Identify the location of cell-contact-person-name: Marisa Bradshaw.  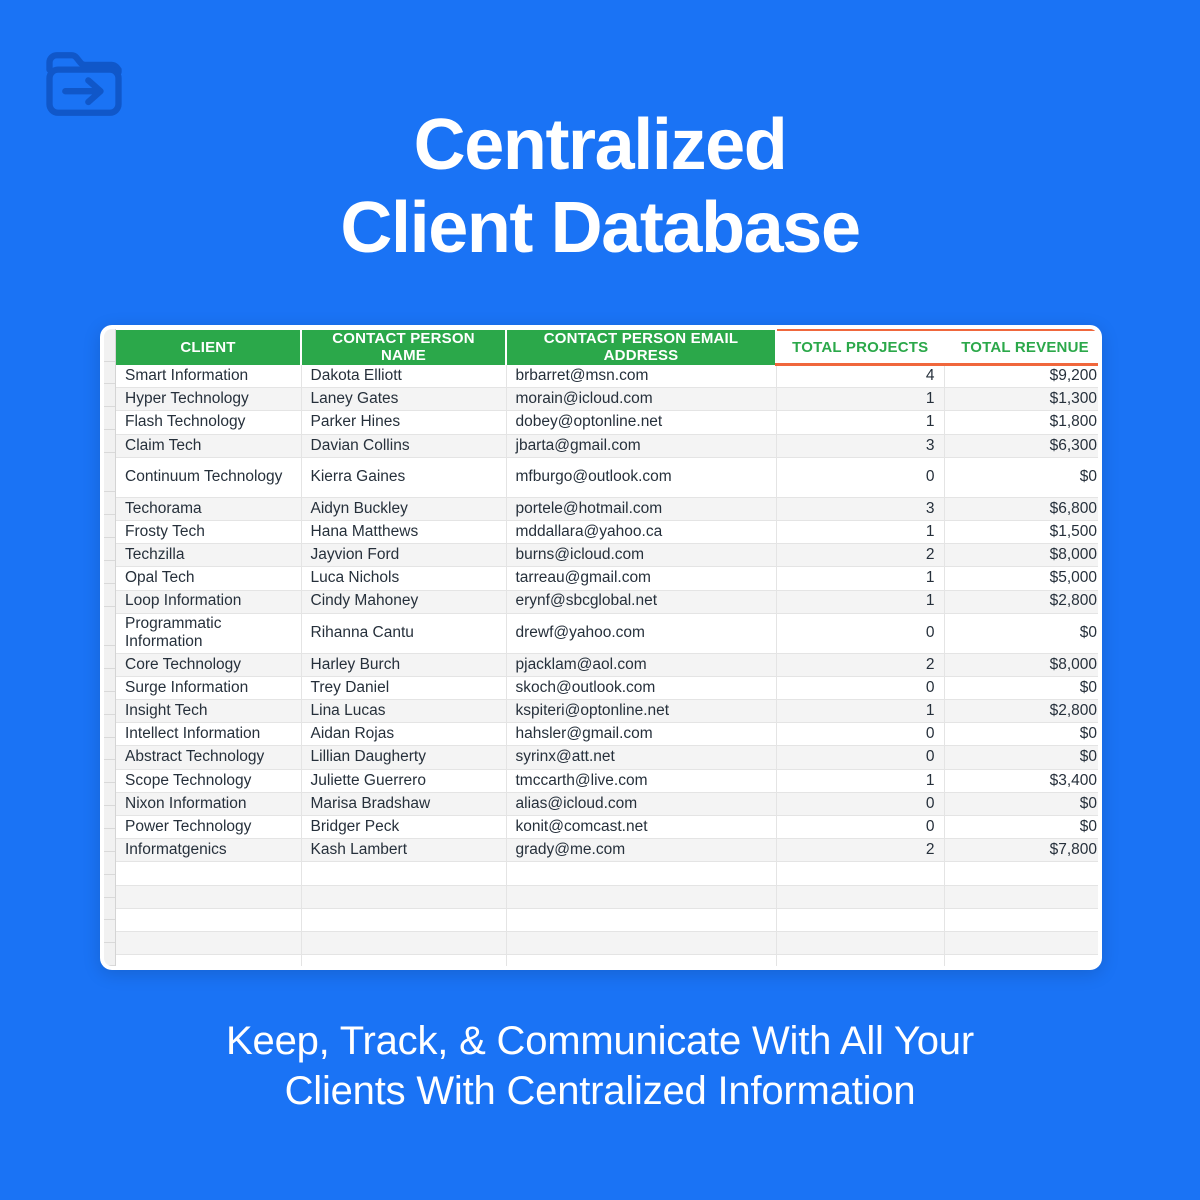
(404, 804).